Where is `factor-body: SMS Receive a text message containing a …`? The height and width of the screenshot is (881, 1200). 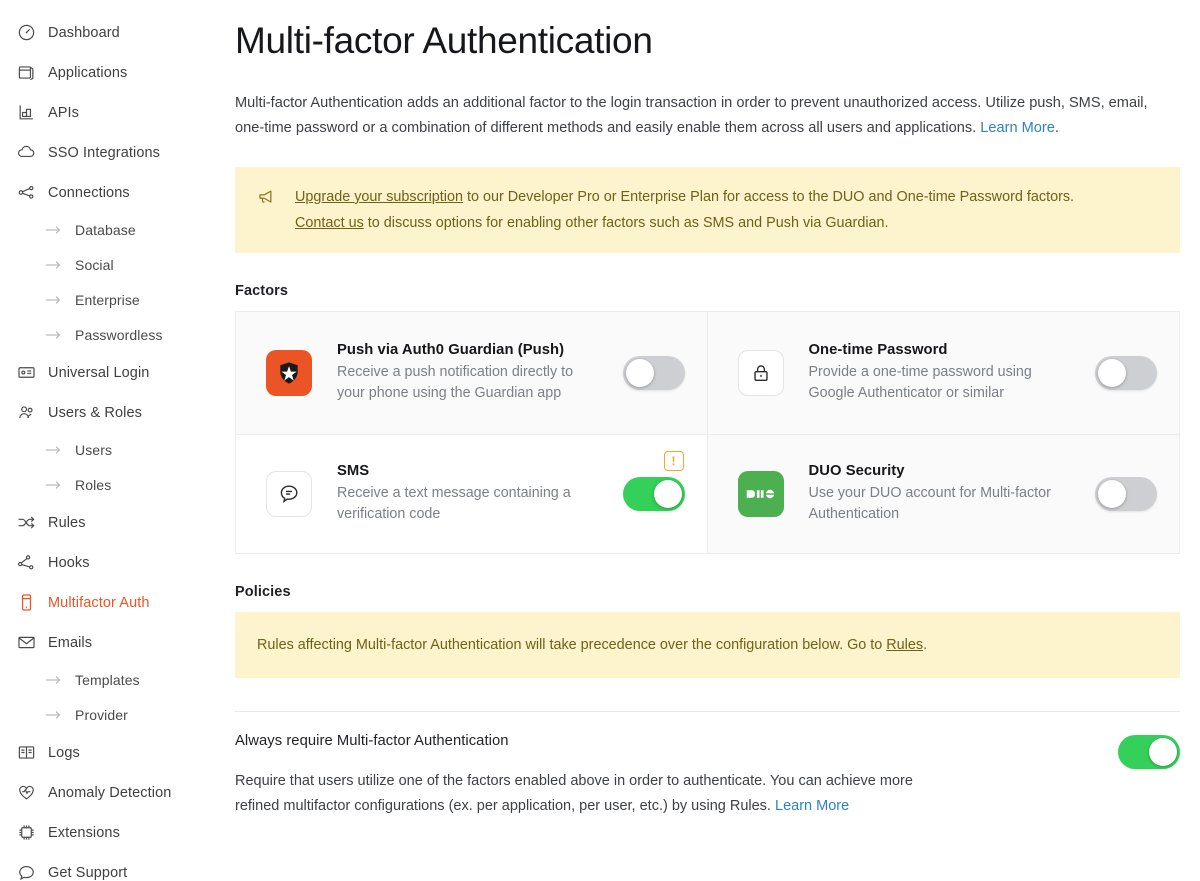 factor-body: SMS Receive a text message containing a … is located at coordinates (469, 494).